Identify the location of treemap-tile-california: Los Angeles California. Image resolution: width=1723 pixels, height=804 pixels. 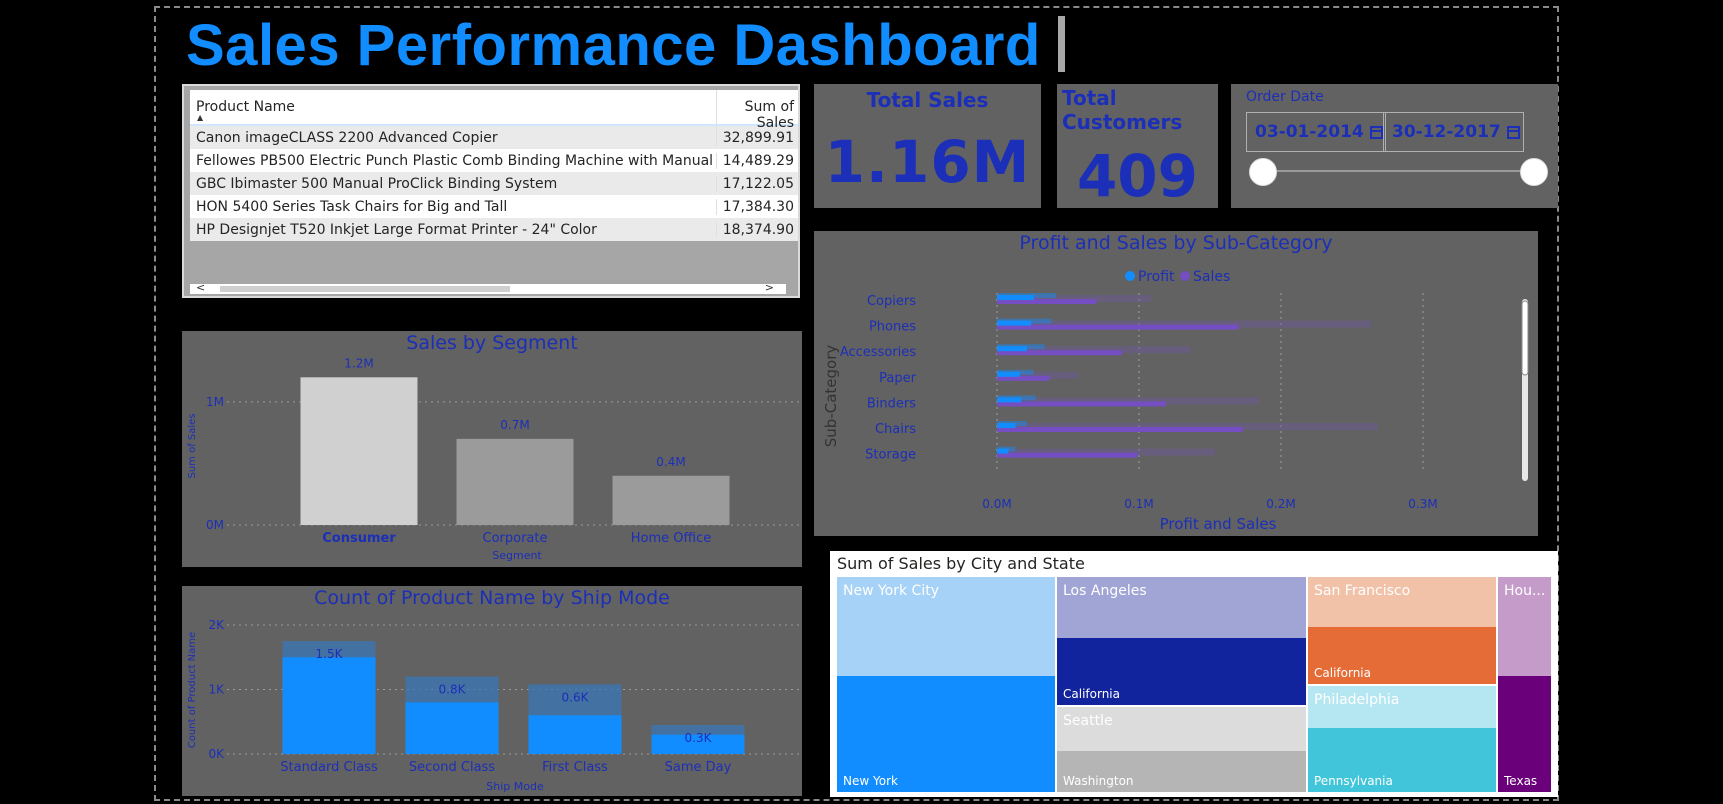
(1181, 641).